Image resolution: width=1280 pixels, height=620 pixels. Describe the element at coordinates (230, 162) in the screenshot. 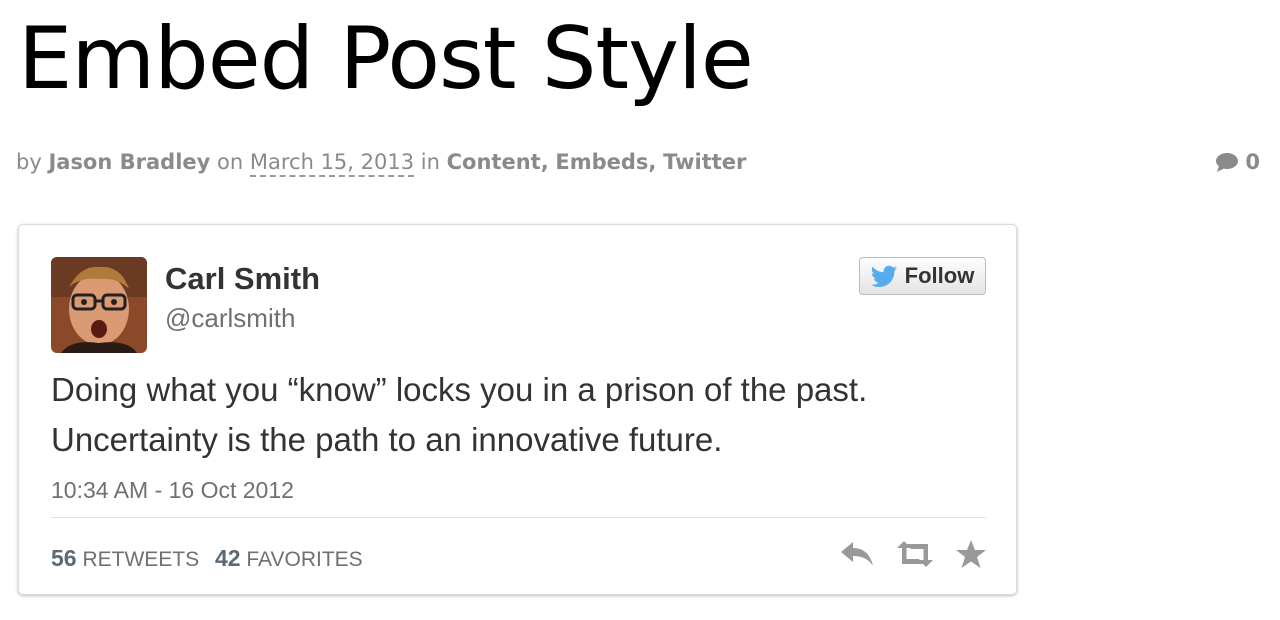

I see `on-label: on` at that location.